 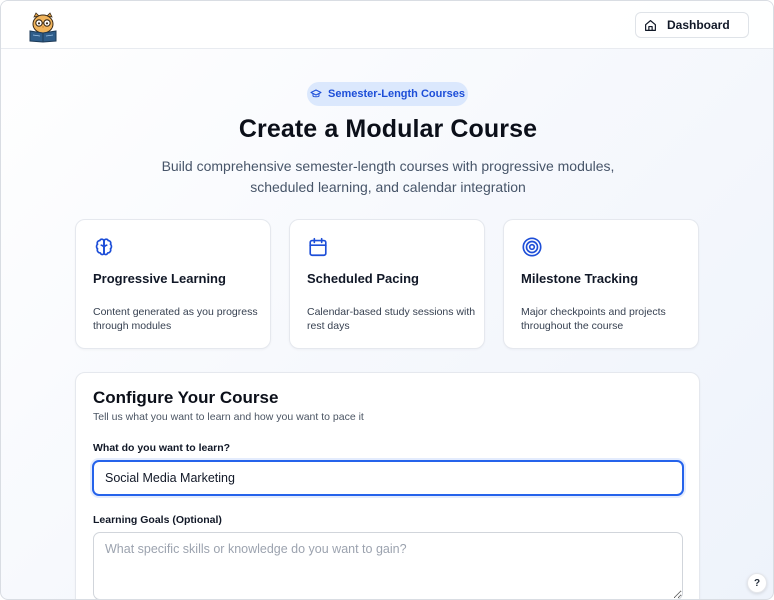 What do you see at coordinates (388, 478) in the screenshot?
I see `topic-input` at bounding box center [388, 478].